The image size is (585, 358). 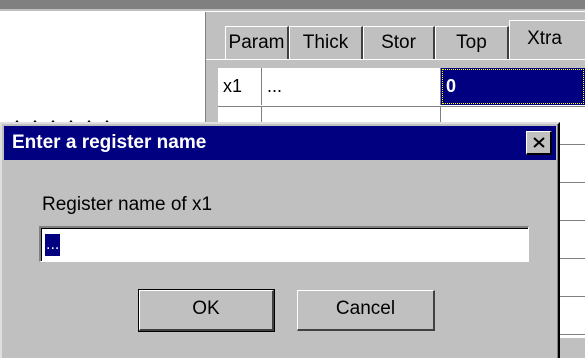 I want to click on tab-top: Top, so click(x=472, y=43).